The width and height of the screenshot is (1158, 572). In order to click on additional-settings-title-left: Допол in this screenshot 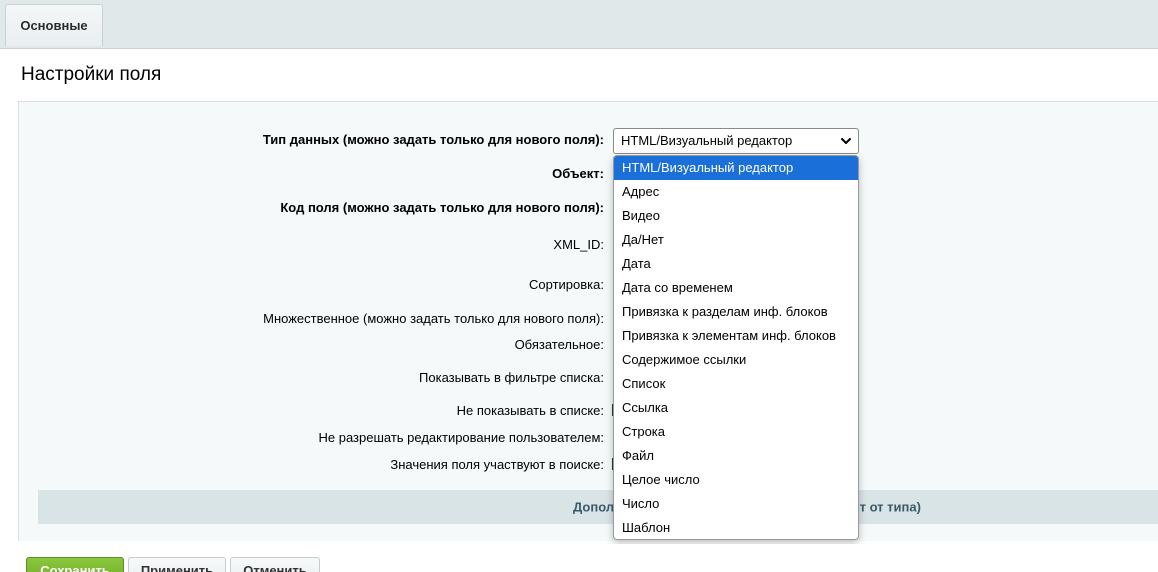, I will do `click(594, 507)`.